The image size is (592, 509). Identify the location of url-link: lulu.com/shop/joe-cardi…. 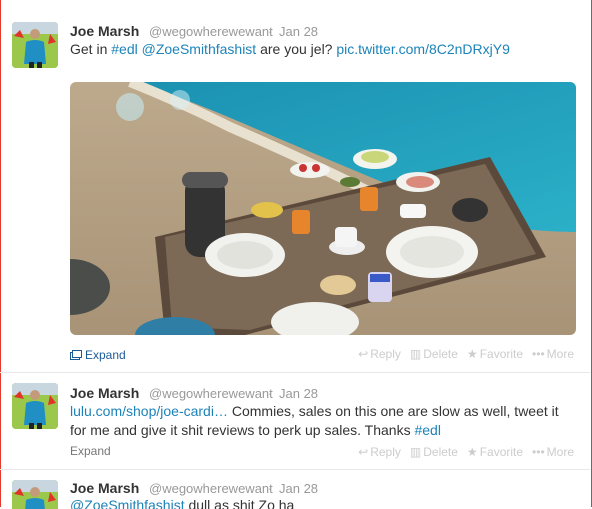
(149, 411).